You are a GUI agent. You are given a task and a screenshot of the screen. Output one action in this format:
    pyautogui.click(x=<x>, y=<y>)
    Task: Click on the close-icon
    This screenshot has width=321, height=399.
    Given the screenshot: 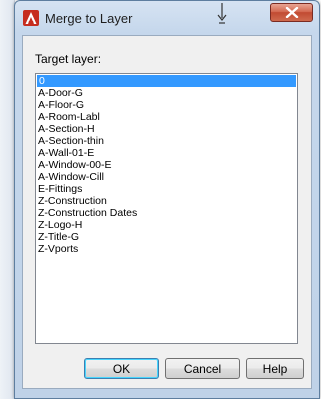 What is the action you would take?
    pyautogui.click(x=292, y=12)
    